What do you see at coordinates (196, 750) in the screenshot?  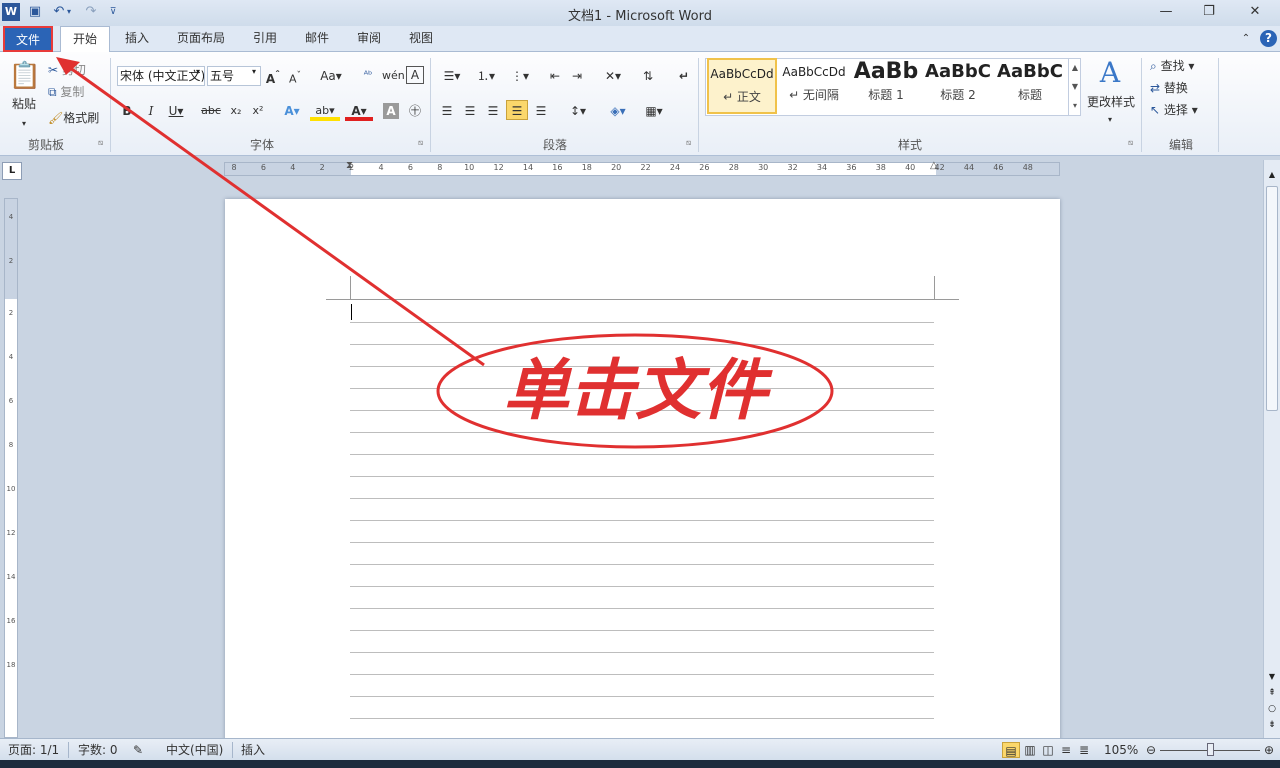 I see `language-indicator: 中文(中国)` at bounding box center [196, 750].